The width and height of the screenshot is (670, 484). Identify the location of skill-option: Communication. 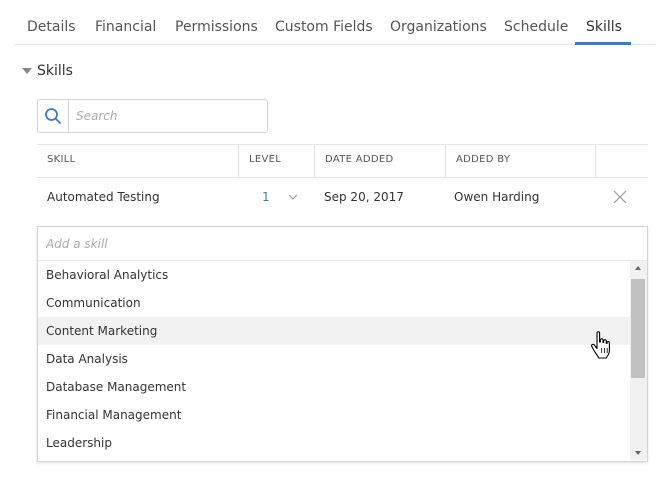
(334, 303).